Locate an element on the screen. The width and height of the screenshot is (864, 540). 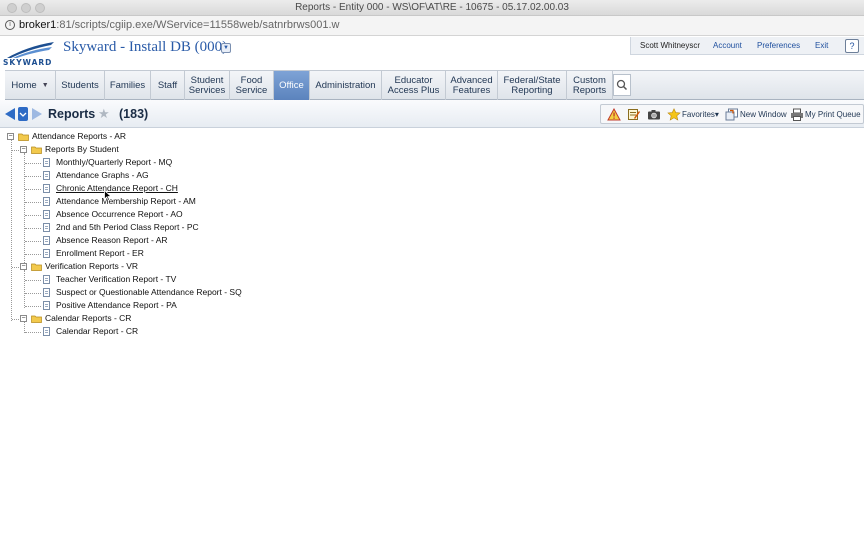
user-name: Scott Whitneyscr is located at coordinates (670, 45).